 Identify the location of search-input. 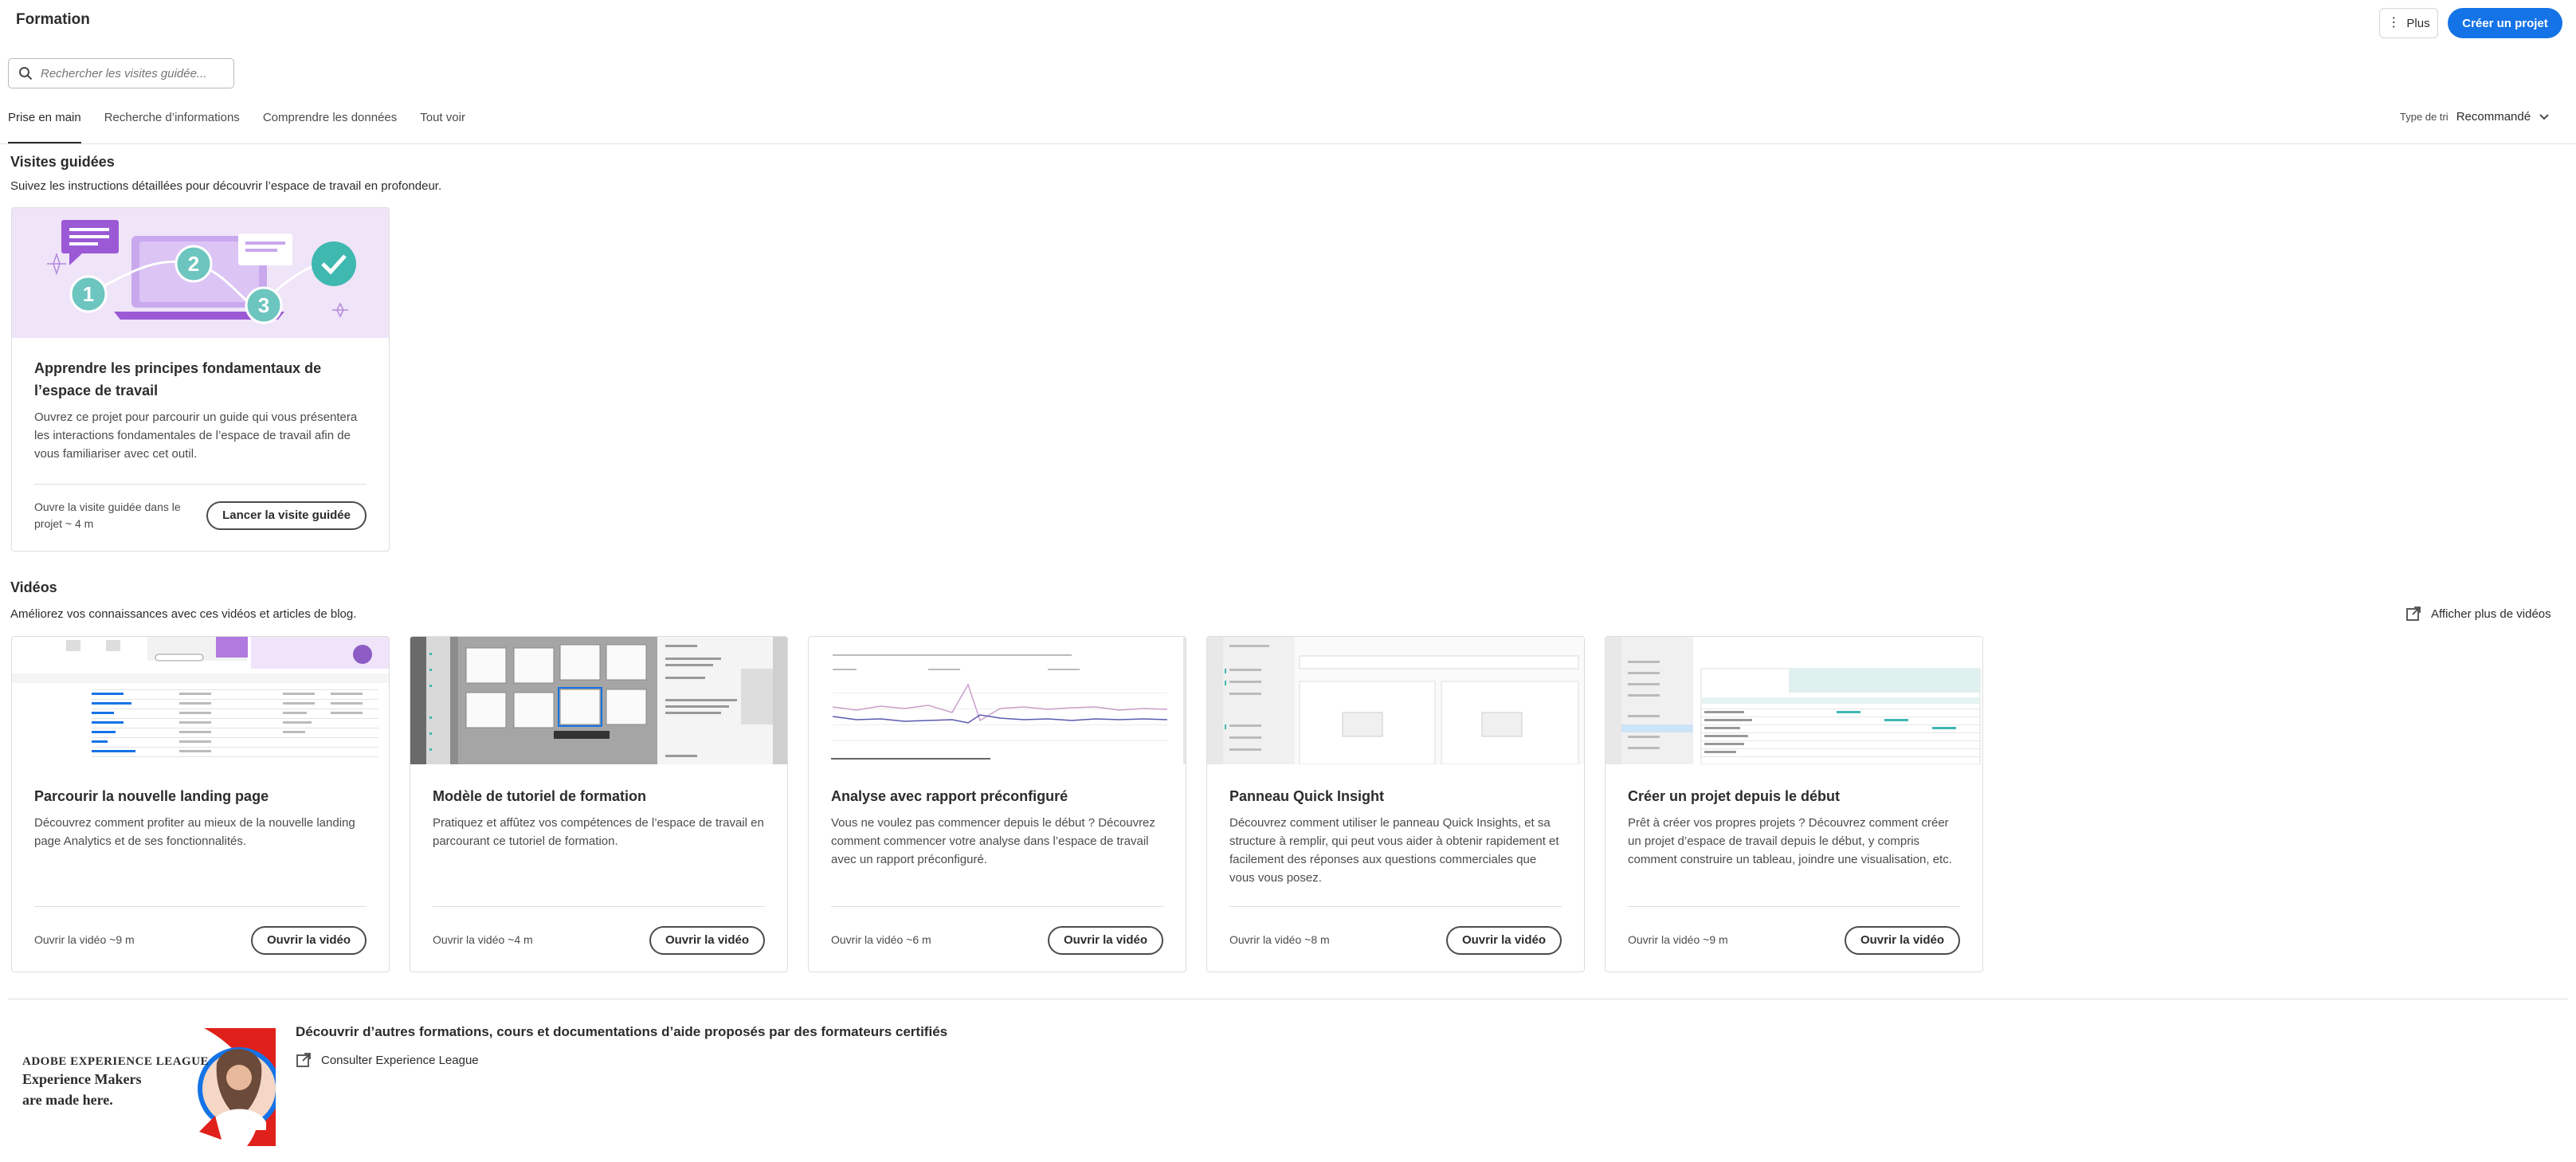
(128, 73).